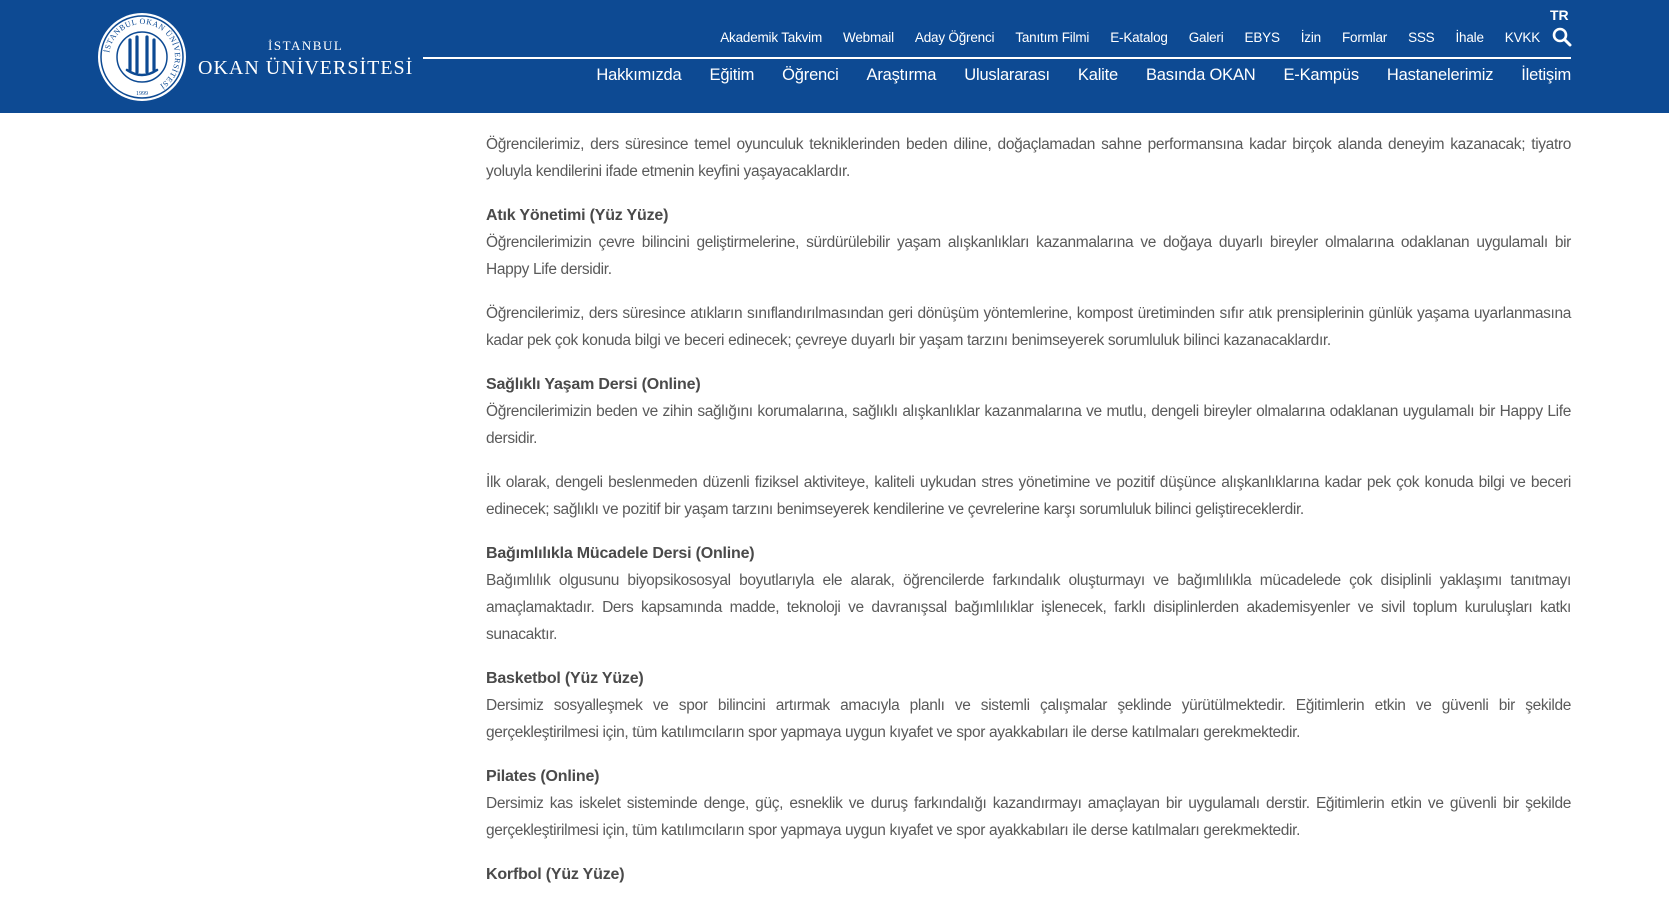 The width and height of the screenshot is (1669, 905). What do you see at coordinates (593, 384) in the screenshot?
I see `course-title: Sağlıklı Yaşam Dersi (Online)` at bounding box center [593, 384].